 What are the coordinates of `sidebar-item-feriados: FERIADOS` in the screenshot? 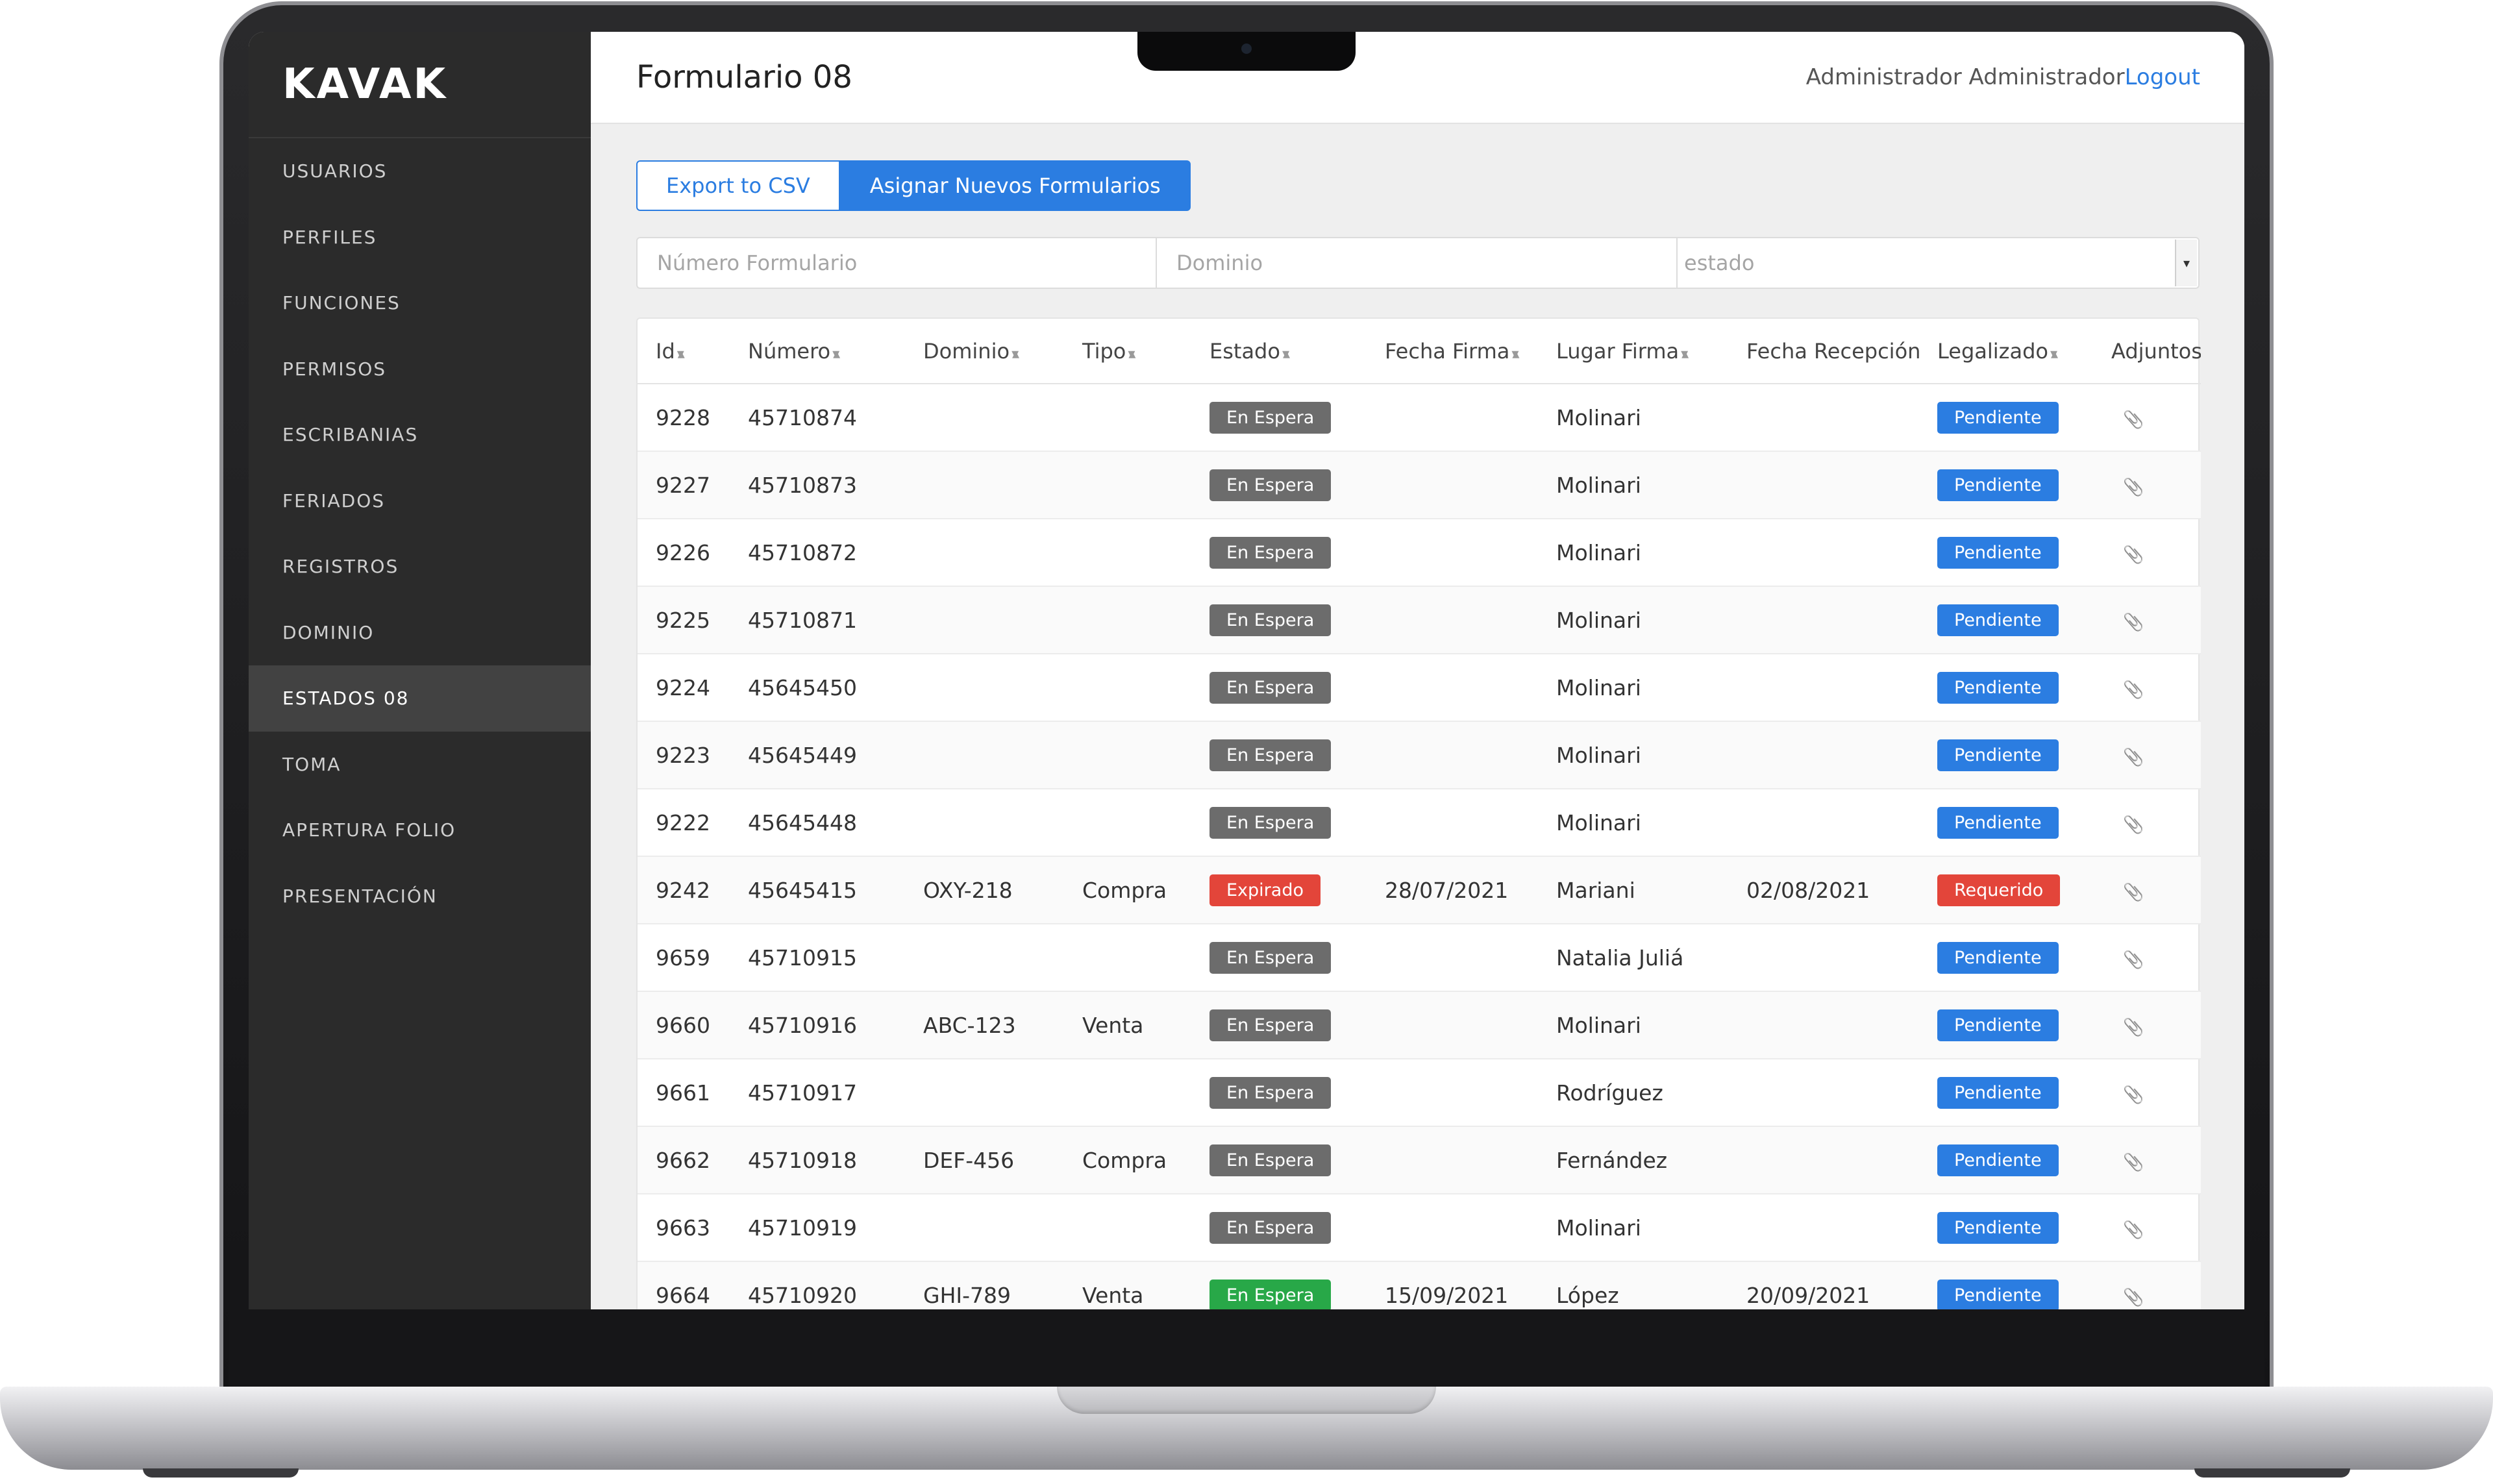 It's located at (420, 501).